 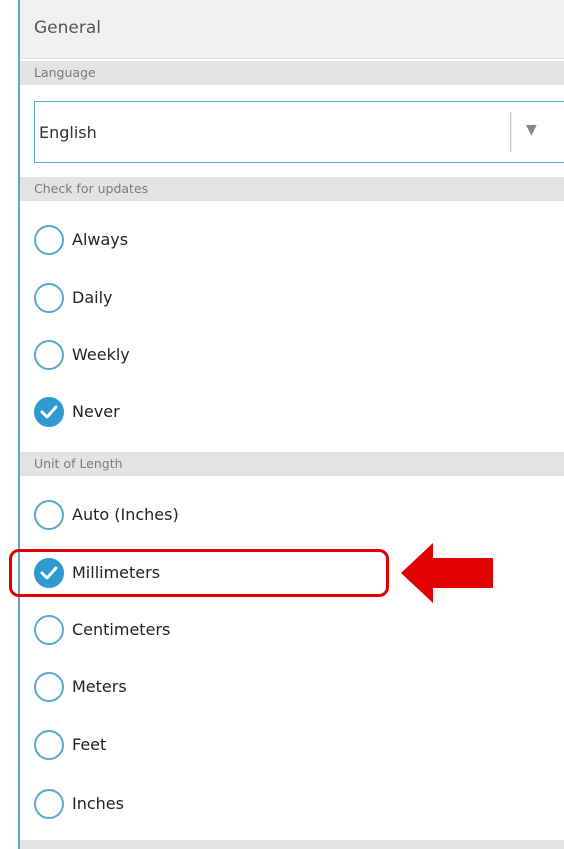 What do you see at coordinates (96, 411) in the screenshot?
I see `radio-label: Never` at bounding box center [96, 411].